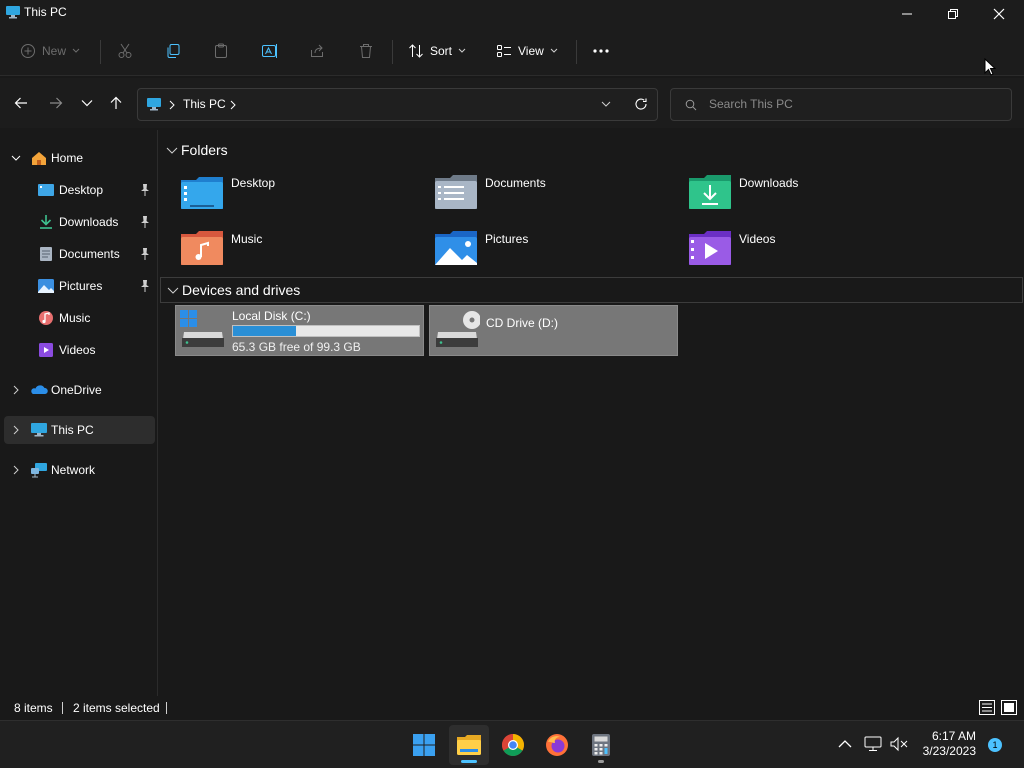 The image size is (1024, 768). I want to click on delete-button, so click(366, 51).